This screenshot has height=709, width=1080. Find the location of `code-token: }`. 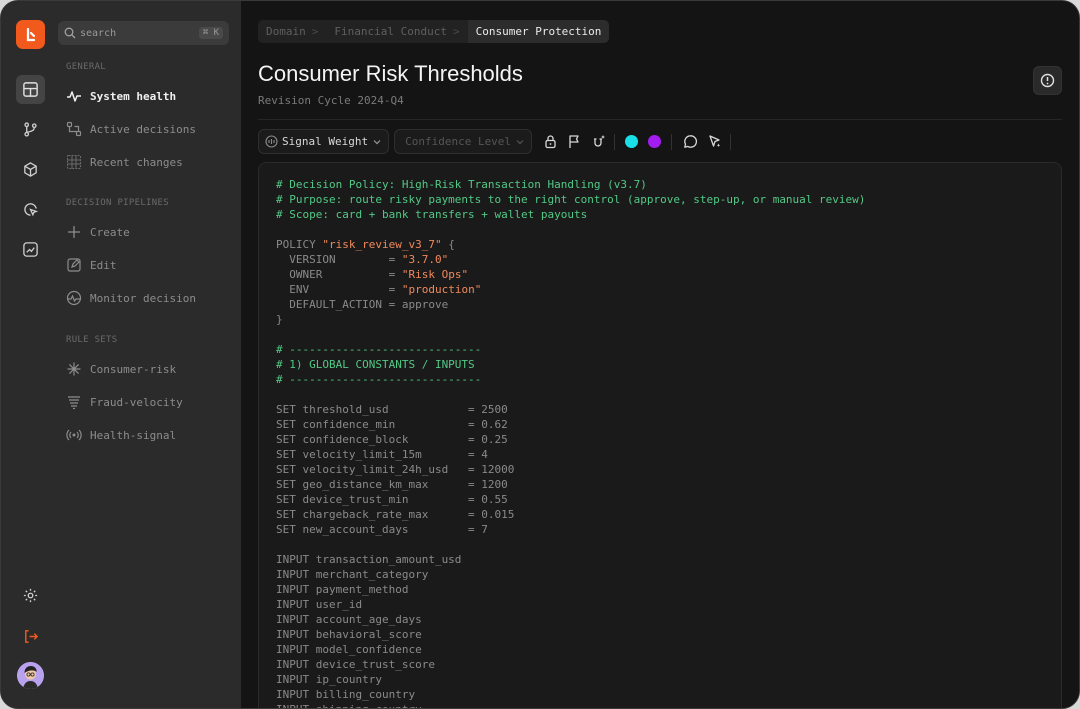

code-token: } is located at coordinates (279, 319).